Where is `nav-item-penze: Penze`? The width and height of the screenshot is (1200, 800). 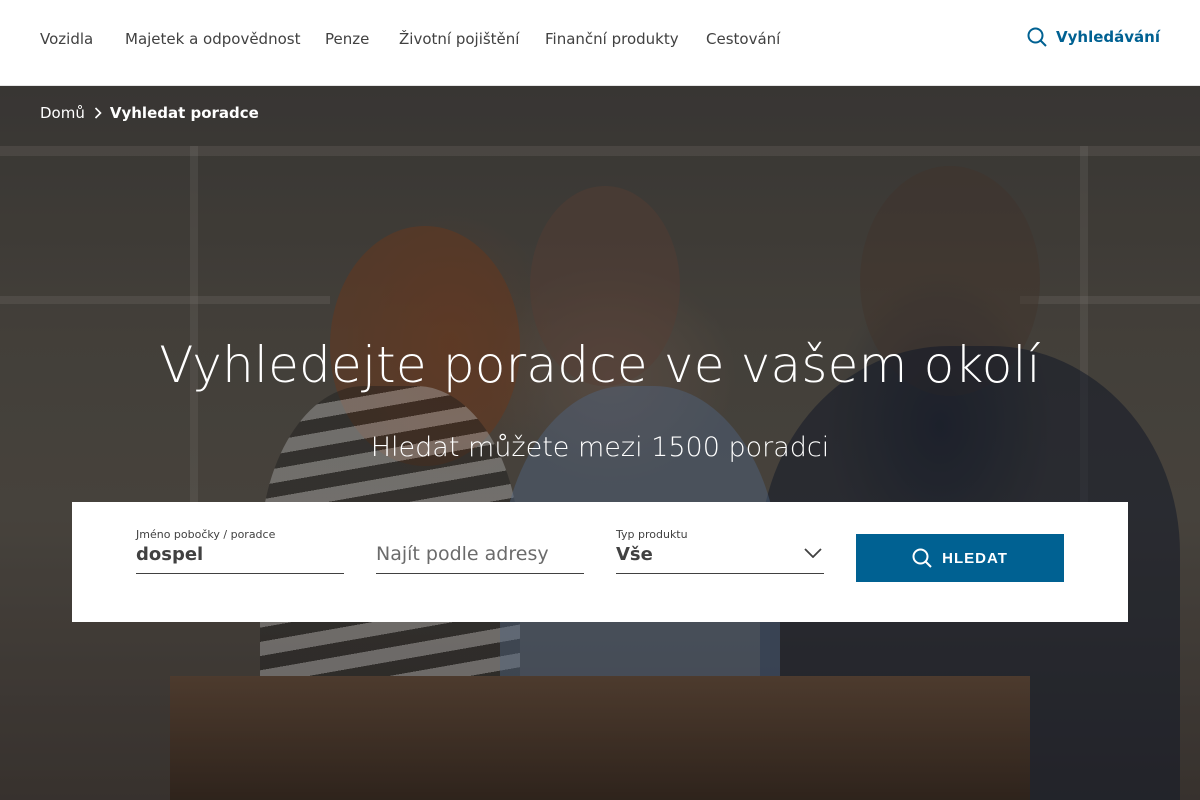
nav-item-penze: Penze is located at coordinates (347, 39).